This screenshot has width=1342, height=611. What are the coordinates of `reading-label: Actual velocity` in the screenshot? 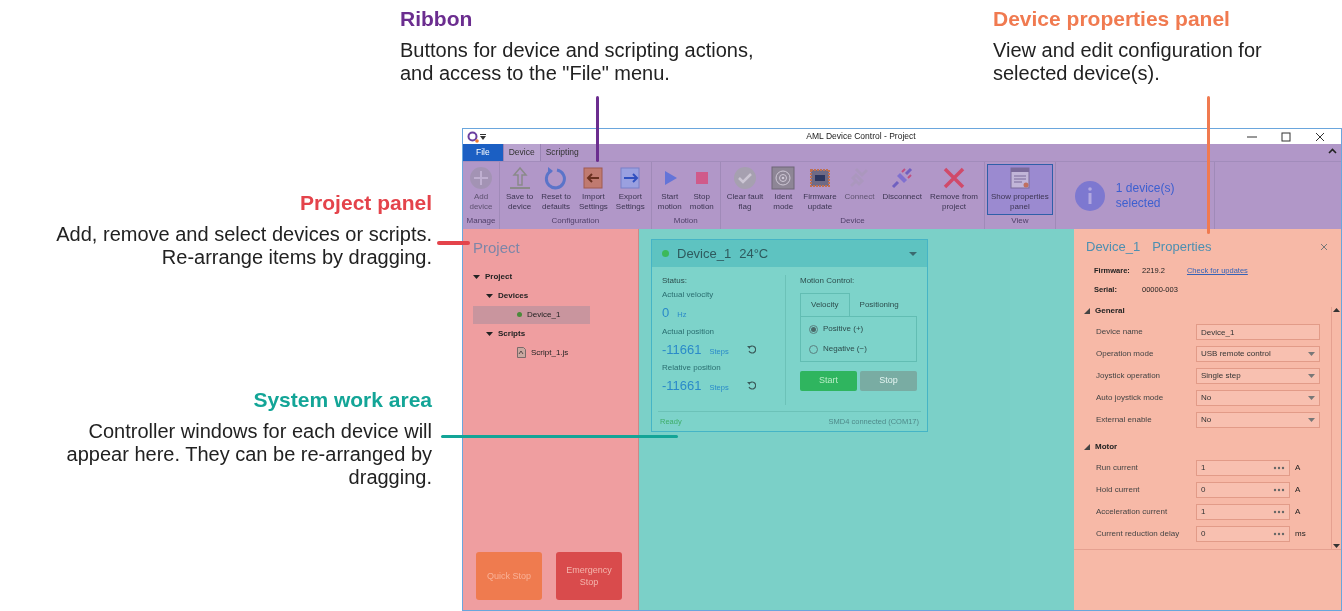 It's located at (688, 295).